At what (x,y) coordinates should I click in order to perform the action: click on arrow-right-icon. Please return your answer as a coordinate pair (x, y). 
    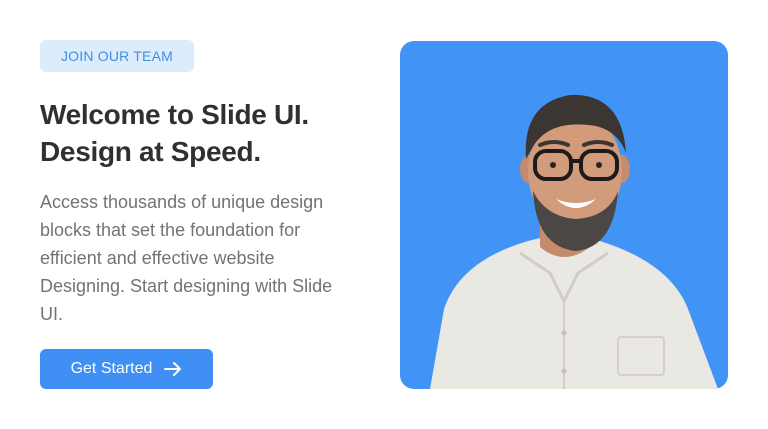
    Looking at the image, I should click on (173, 369).